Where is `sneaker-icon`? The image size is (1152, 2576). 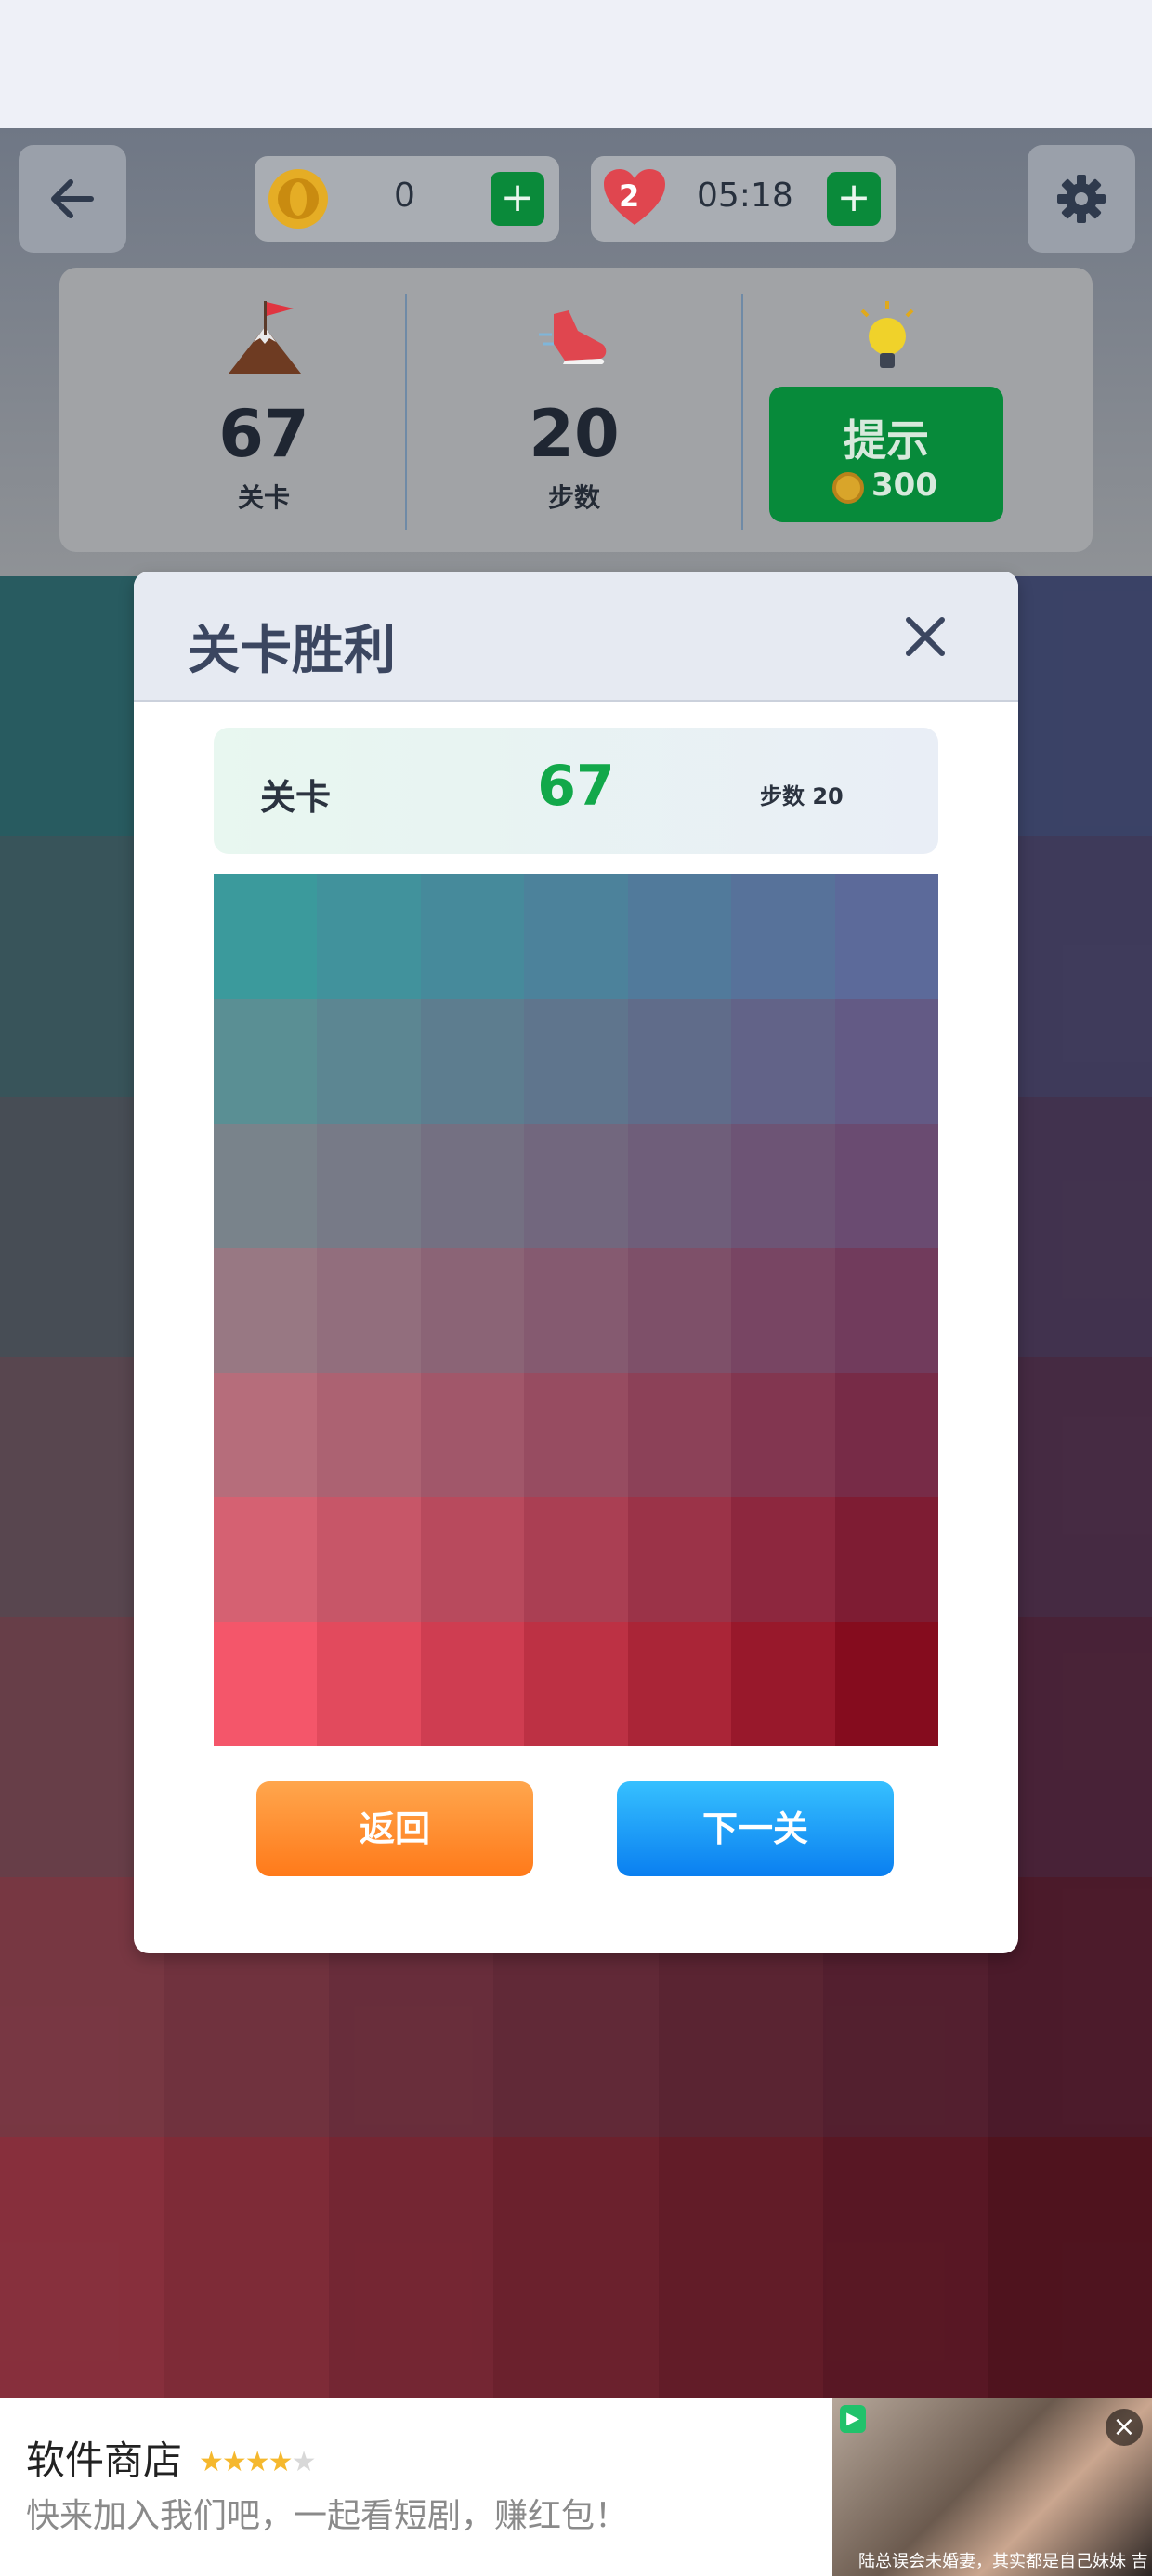 sneaker-icon is located at coordinates (573, 337).